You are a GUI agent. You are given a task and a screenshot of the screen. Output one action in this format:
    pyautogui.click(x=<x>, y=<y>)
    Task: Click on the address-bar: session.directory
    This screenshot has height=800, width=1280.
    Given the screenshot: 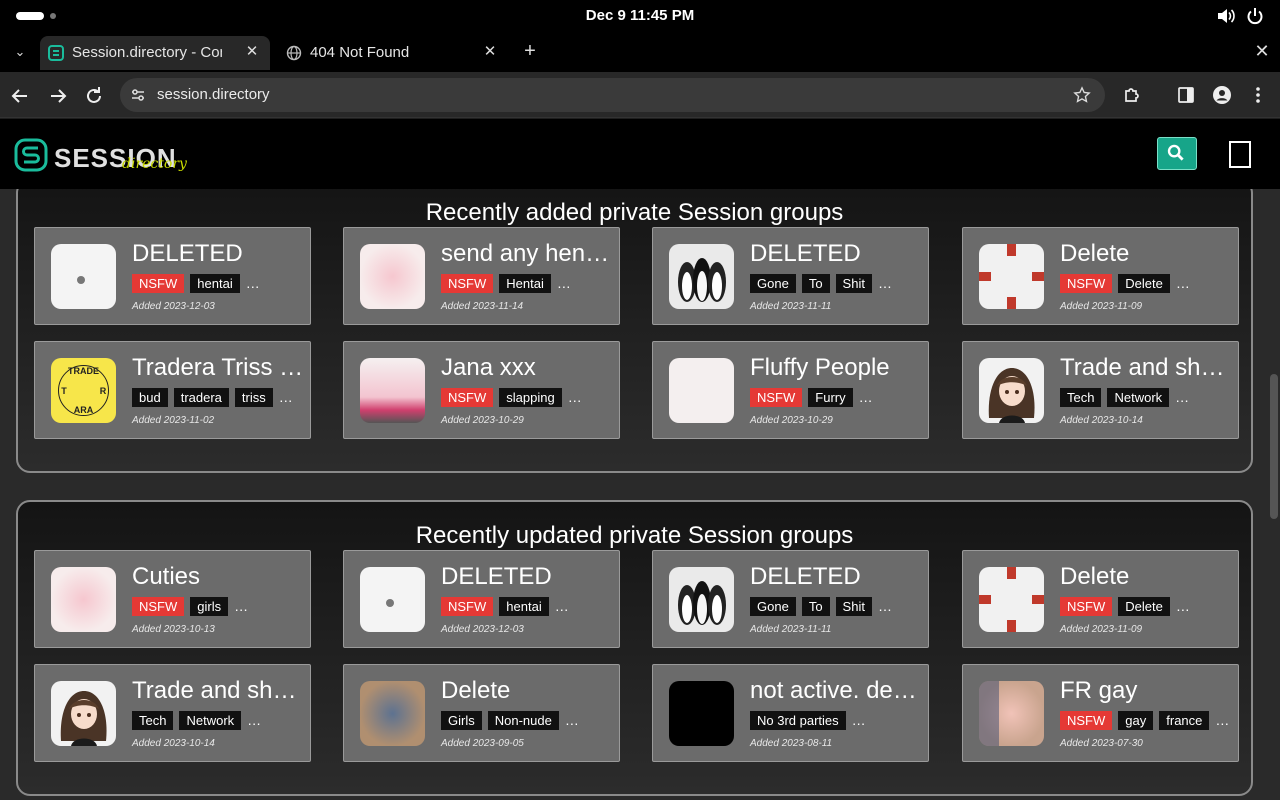 What is the action you would take?
    pyautogui.click(x=612, y=95)
    